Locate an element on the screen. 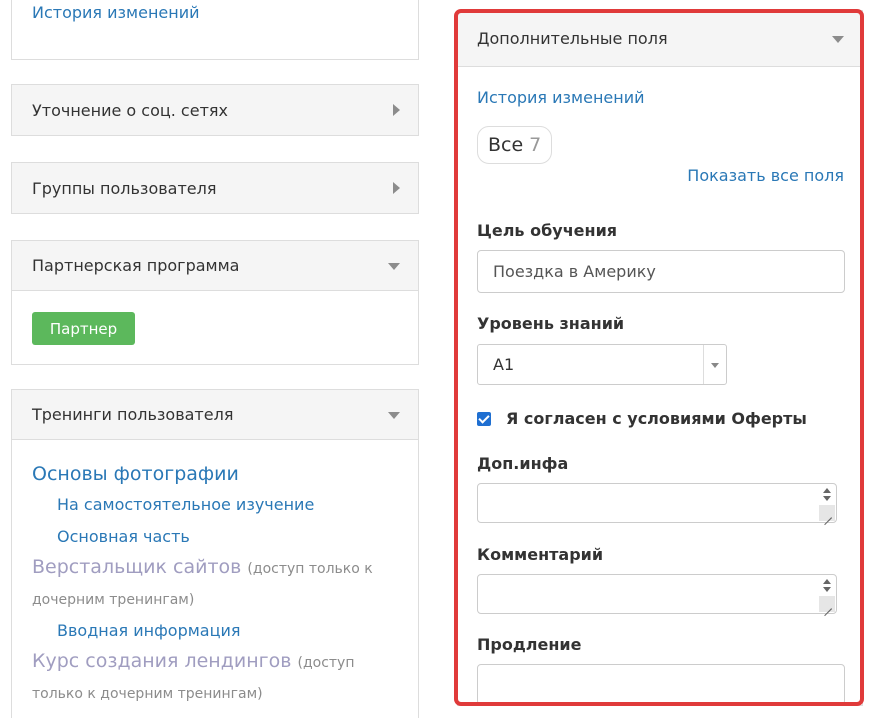 This screenshot has width=877, height=718. history-panel: История изменений is located at coordinates (215, 30).